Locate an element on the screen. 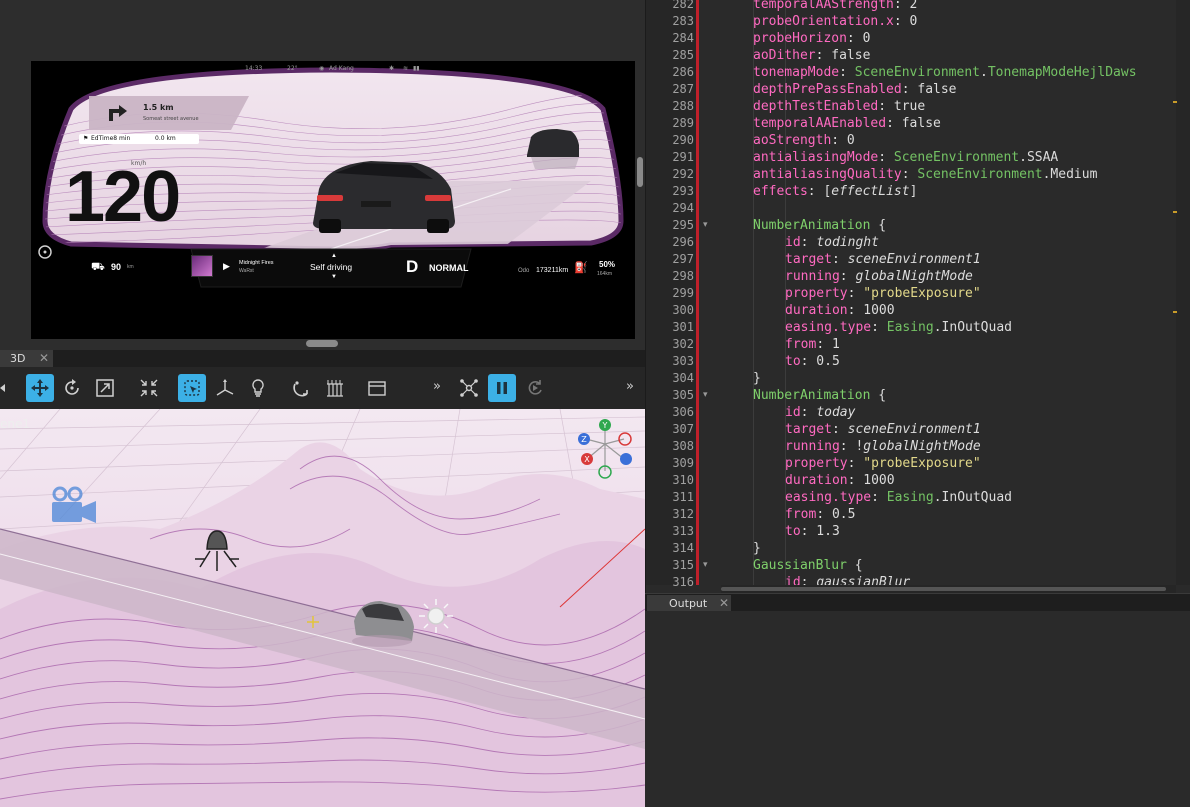 The height and width of the screenshot is (807, 1190). window-icon is located at coordinates (377, 388).